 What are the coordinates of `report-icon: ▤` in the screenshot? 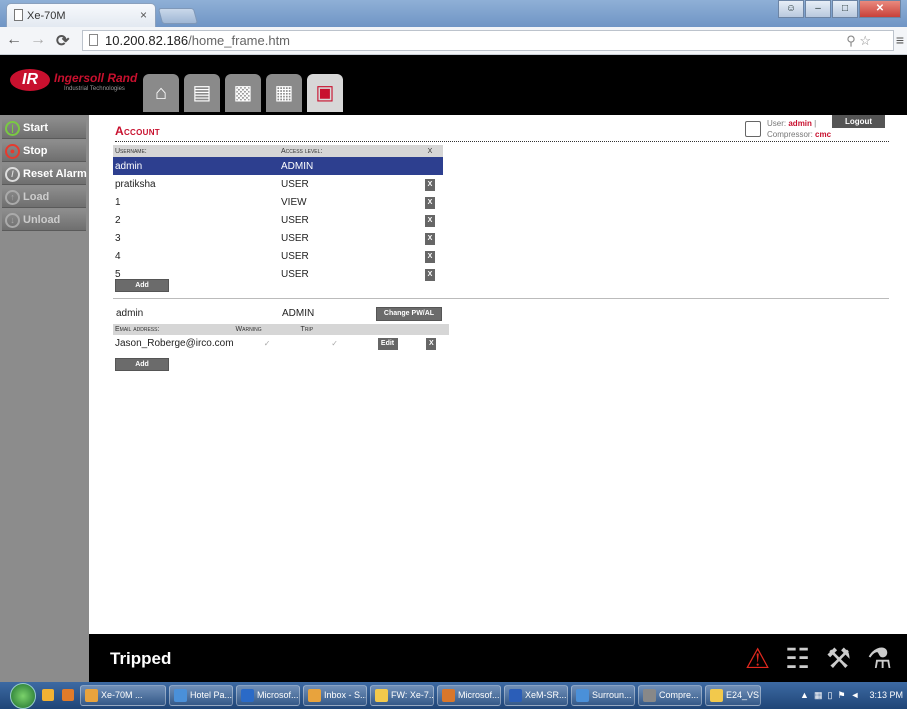 It's located at (202, 93).